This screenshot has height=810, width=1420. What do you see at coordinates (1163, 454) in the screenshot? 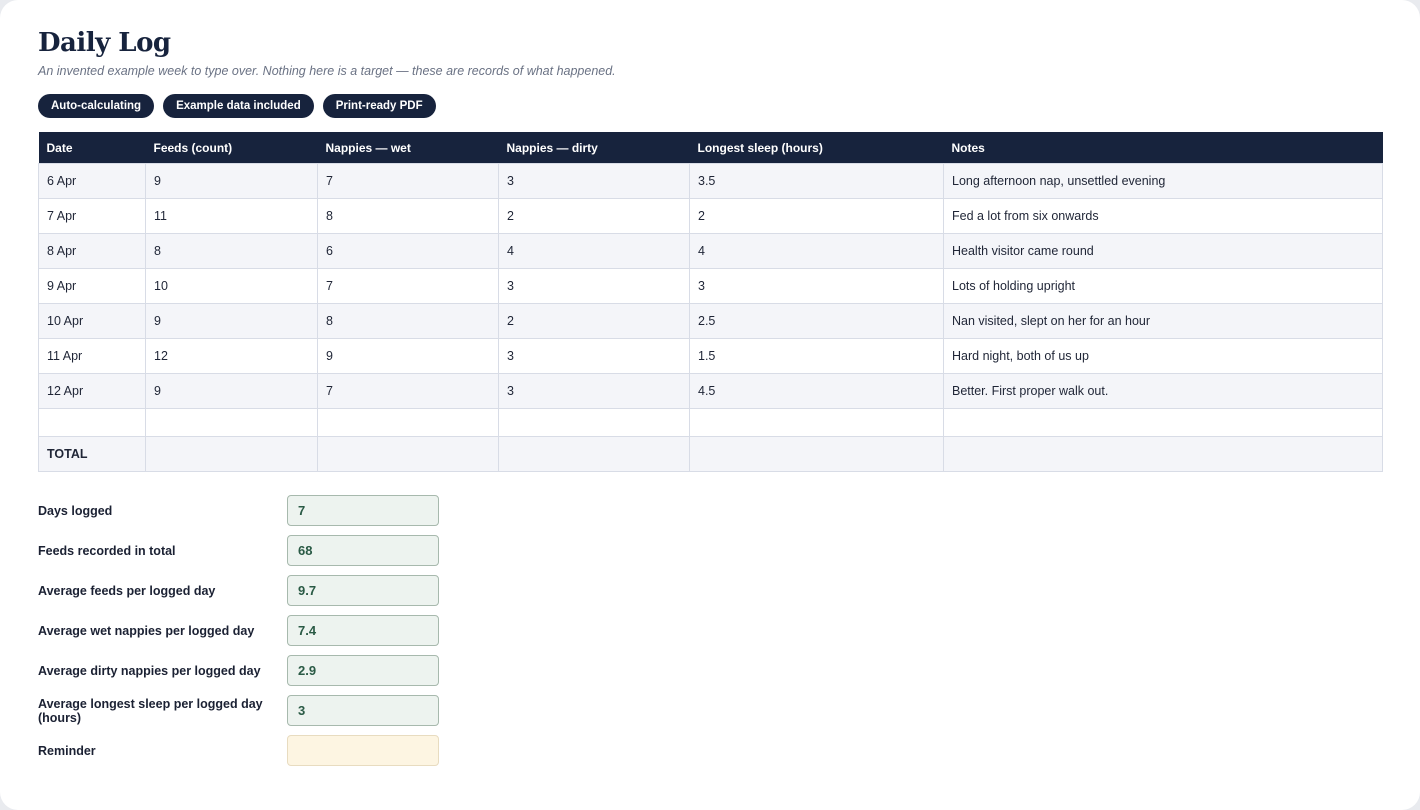
I see `total-notes` at bounding box center [1163, 454].